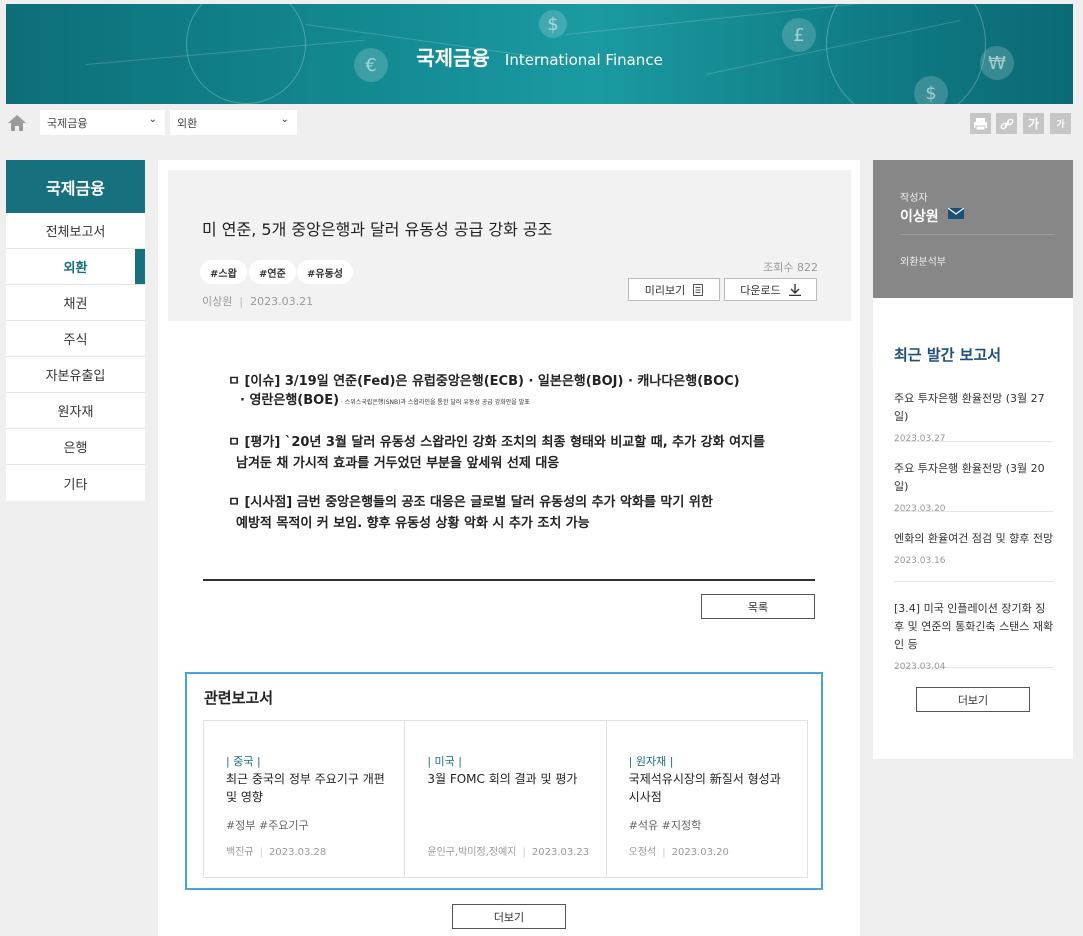 The height and width of the screenshot is (936, 1083). I want to click on author-department: 외환분석부, so click(923, 262).